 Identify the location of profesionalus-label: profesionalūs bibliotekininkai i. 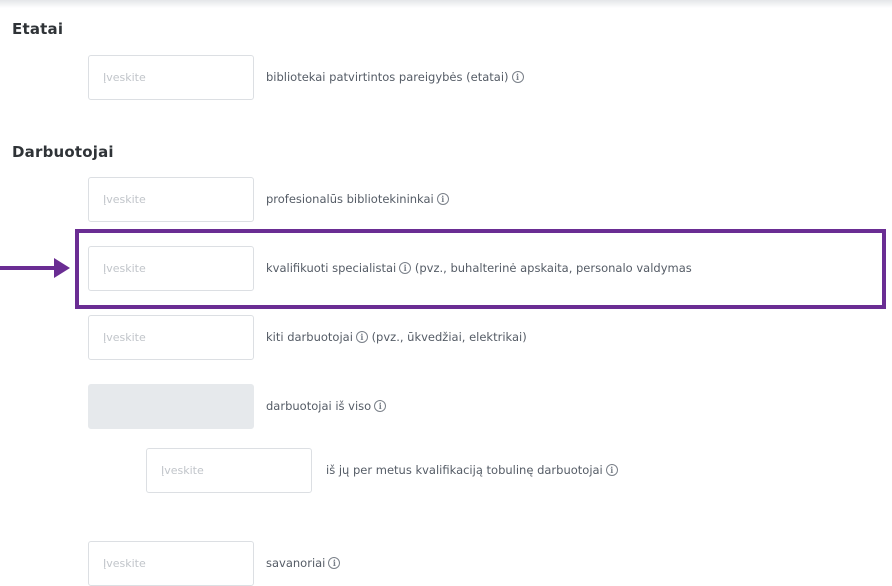
(357, 199).